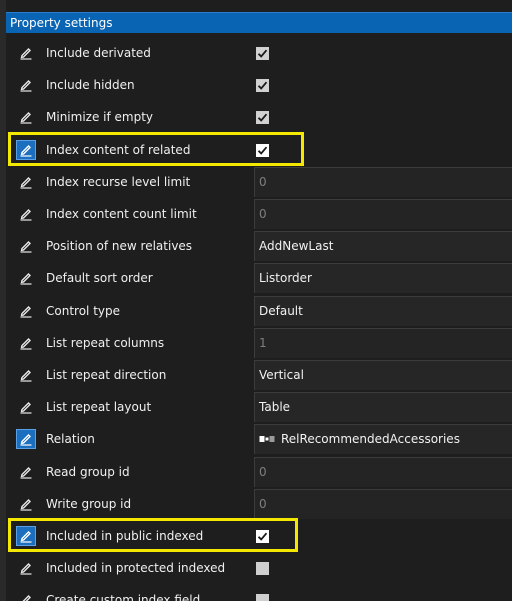 The width and height of the screenshot is (512, 601). Describe the element at coordinates (296, 246) in the screenshot. I see `property-value: AddNewLast` at that location.